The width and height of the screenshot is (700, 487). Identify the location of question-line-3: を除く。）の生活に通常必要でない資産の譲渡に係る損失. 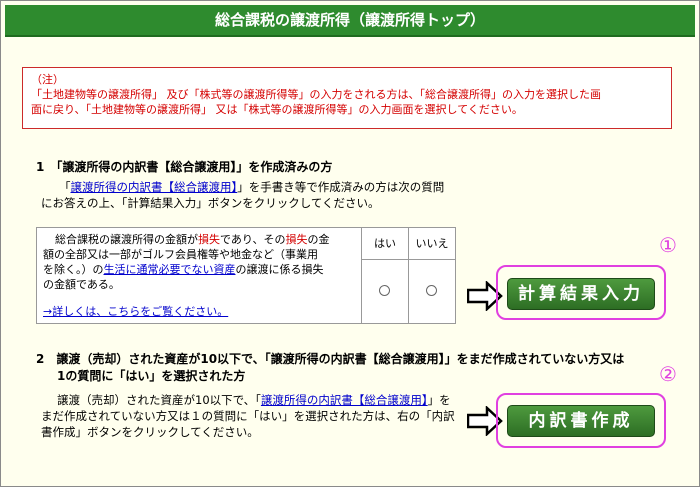
(199, 269).